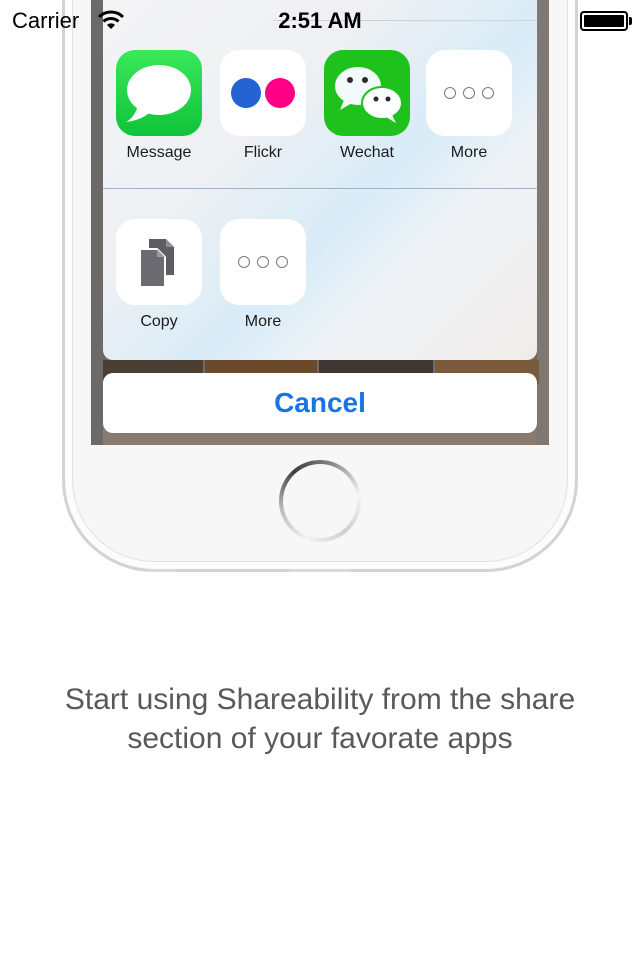  I want to click on status-bar: Carrier 2:51 AM, so click(320, 20).